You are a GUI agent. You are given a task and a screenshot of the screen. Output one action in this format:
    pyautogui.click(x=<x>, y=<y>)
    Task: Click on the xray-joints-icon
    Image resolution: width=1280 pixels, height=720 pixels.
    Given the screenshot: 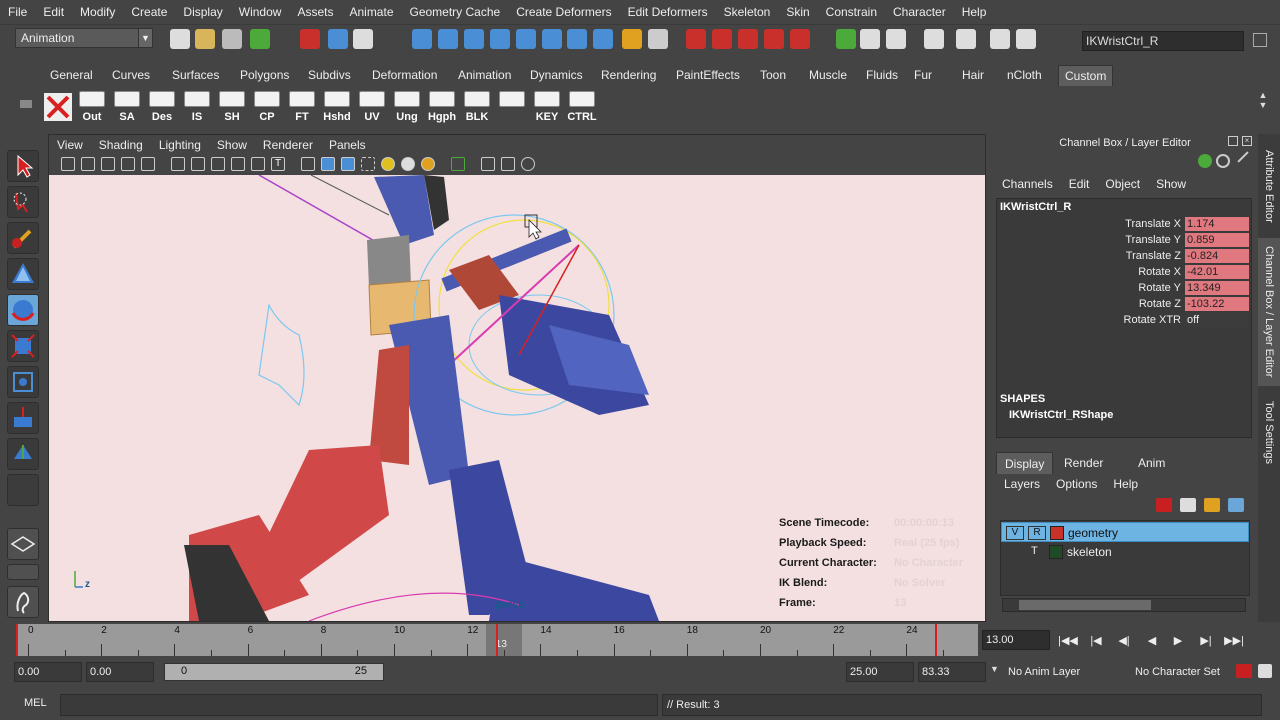 What is the action you would take?
    pyautogui.click(x=508, y=164)
    